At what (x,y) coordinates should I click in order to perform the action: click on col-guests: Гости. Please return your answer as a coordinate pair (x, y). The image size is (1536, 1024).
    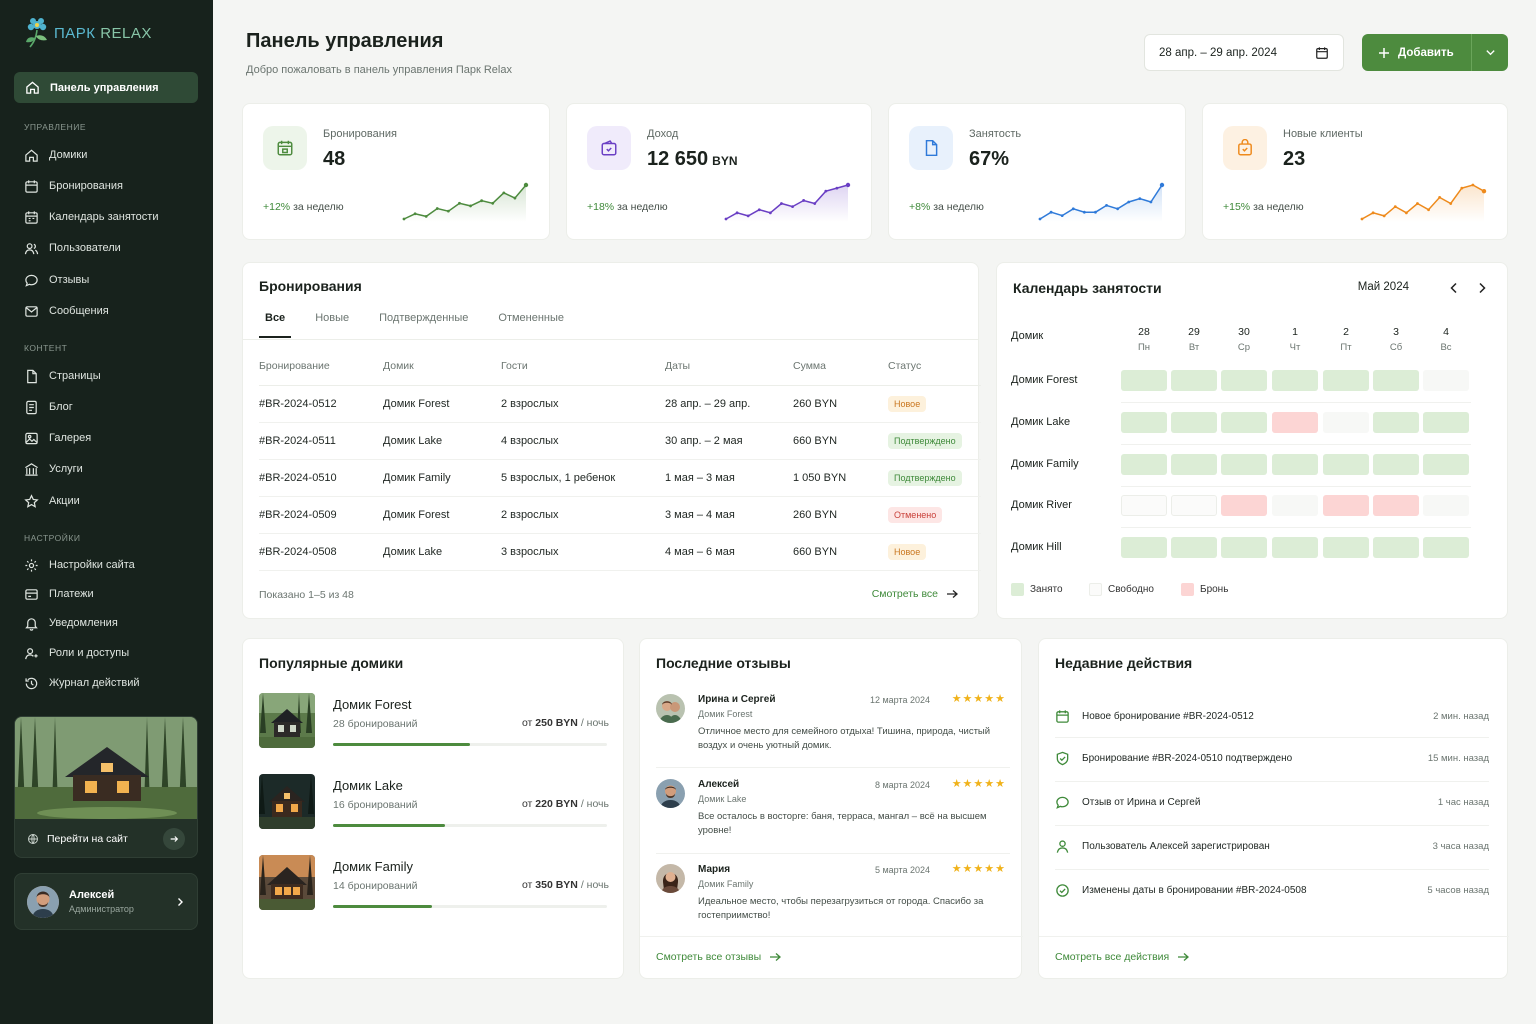
    Looking at the image, I should click on (583, 366).